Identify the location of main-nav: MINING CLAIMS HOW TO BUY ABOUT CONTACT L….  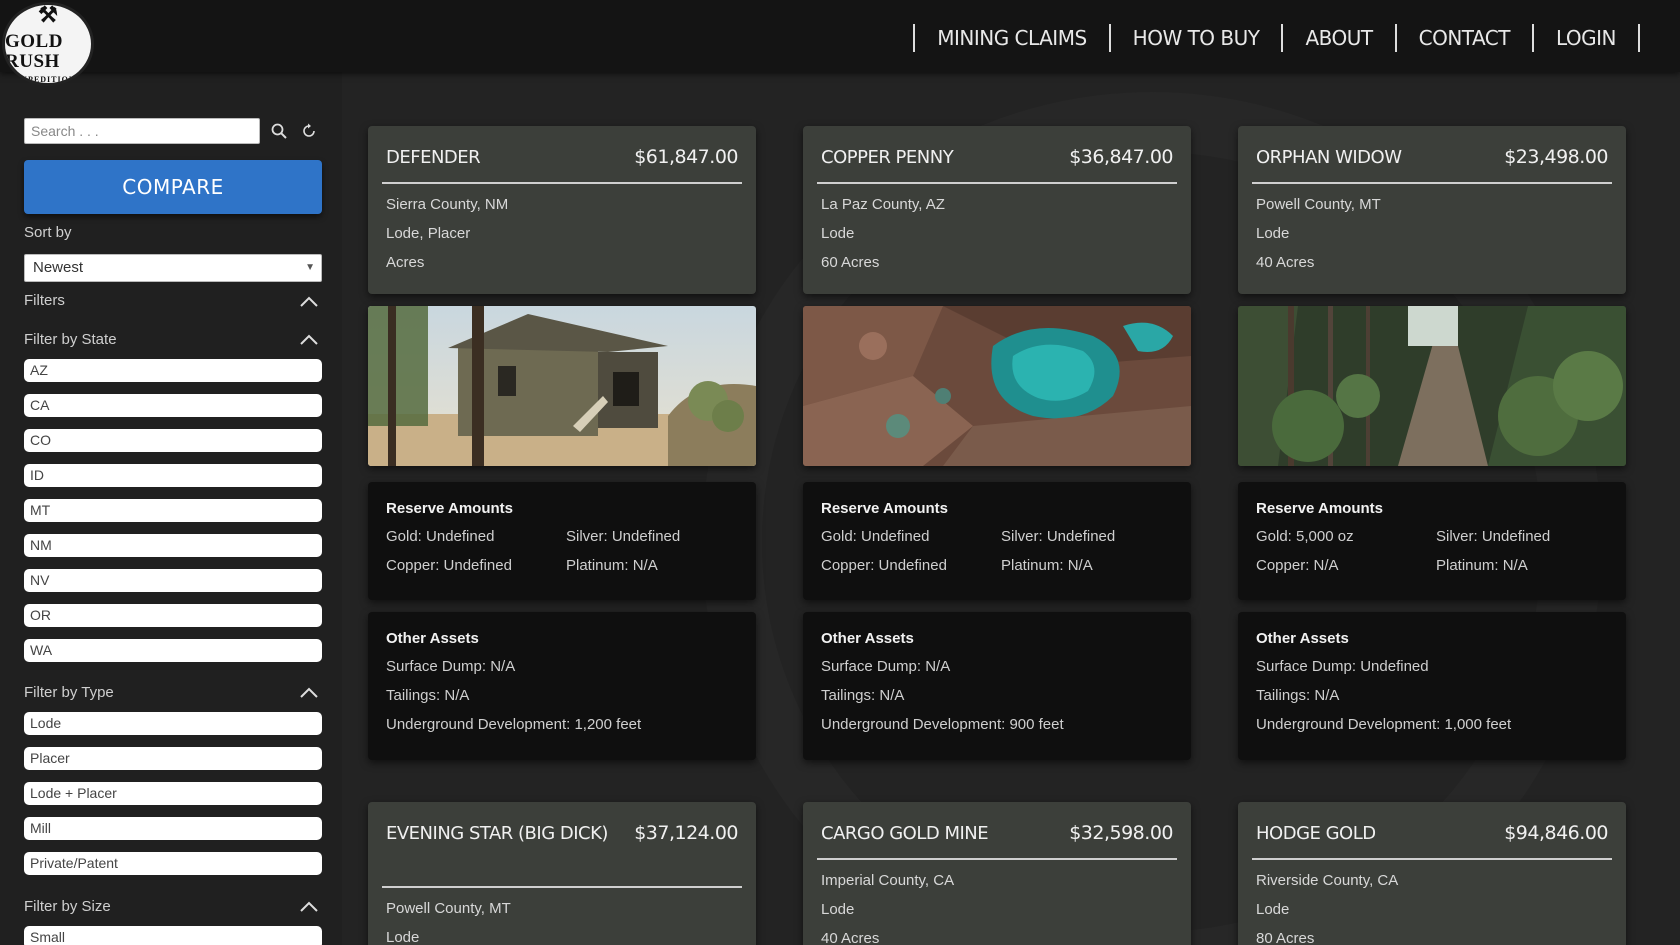
(1276, 38).